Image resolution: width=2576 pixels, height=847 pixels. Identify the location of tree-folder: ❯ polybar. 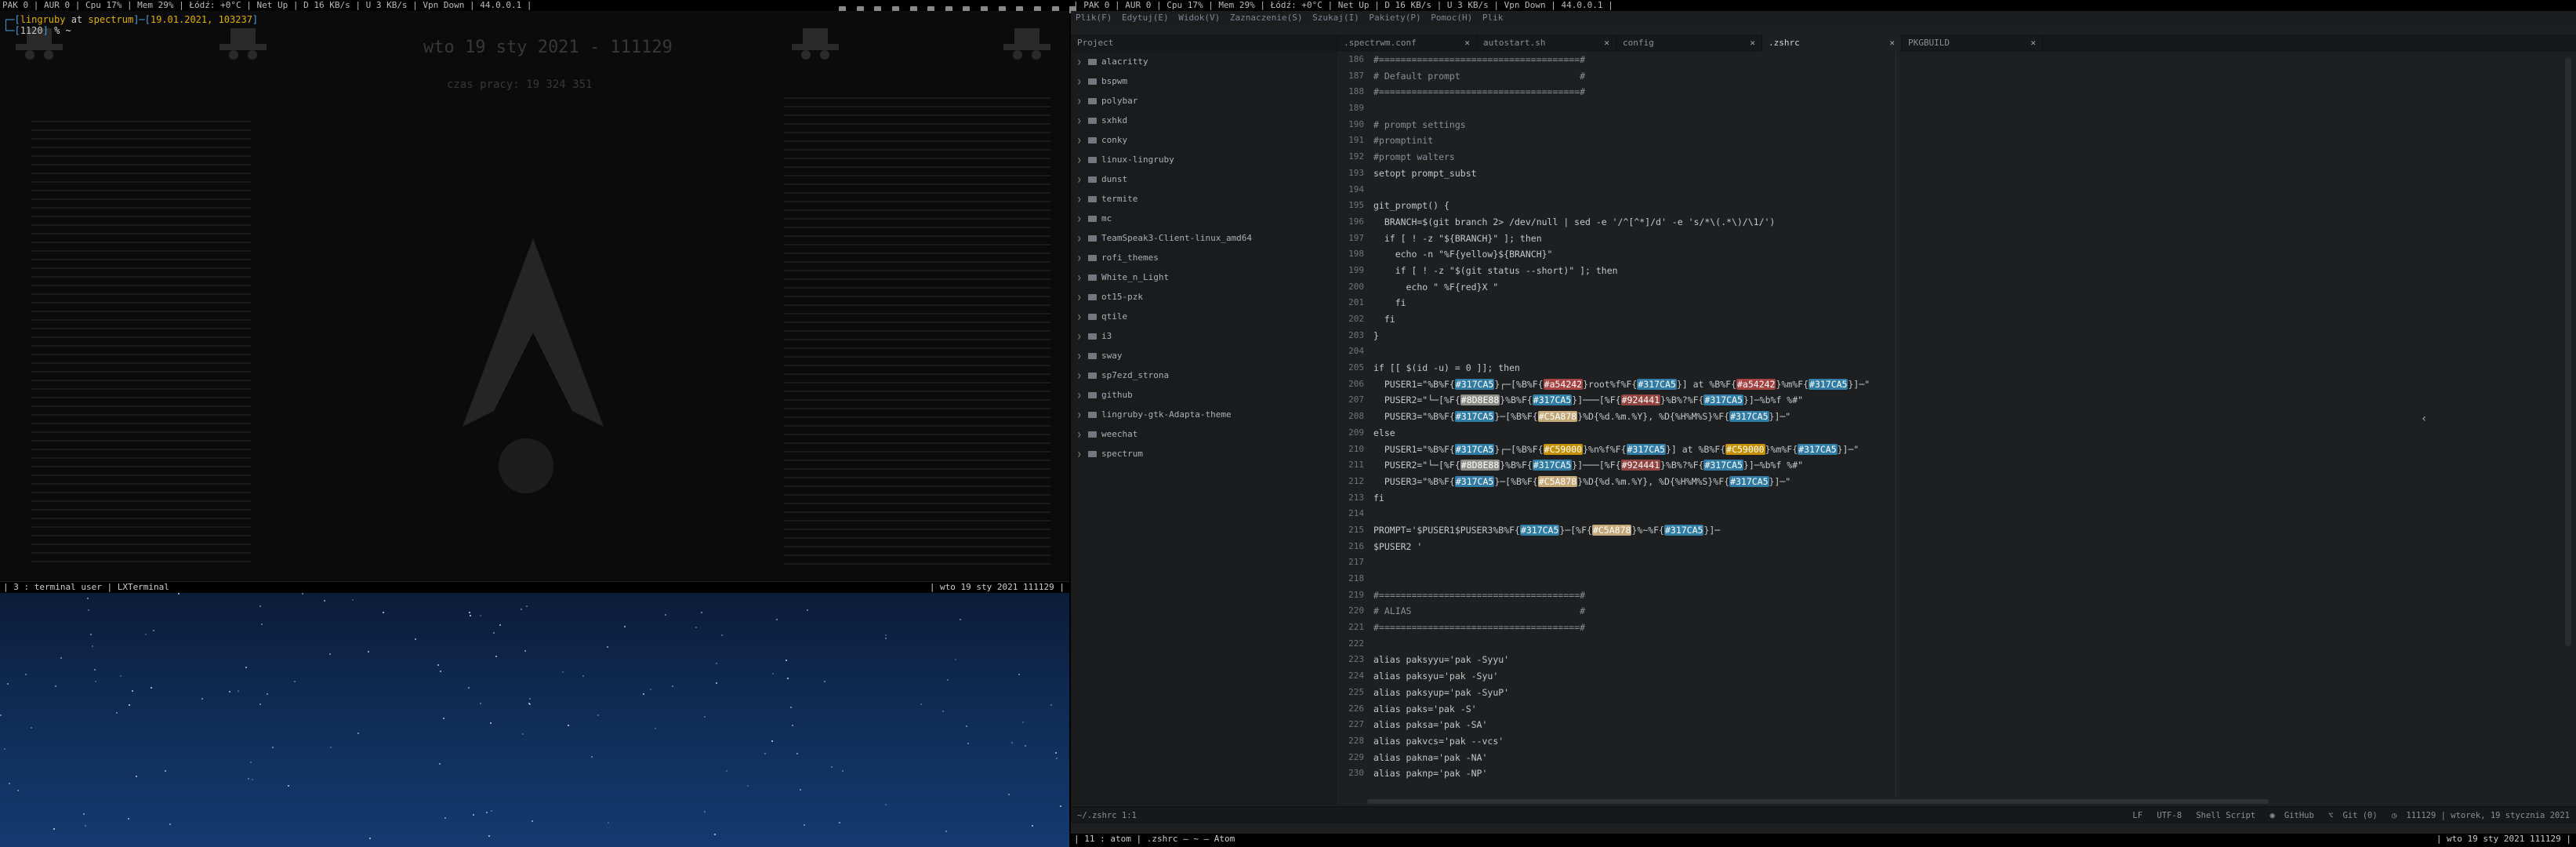
(1204, 101).